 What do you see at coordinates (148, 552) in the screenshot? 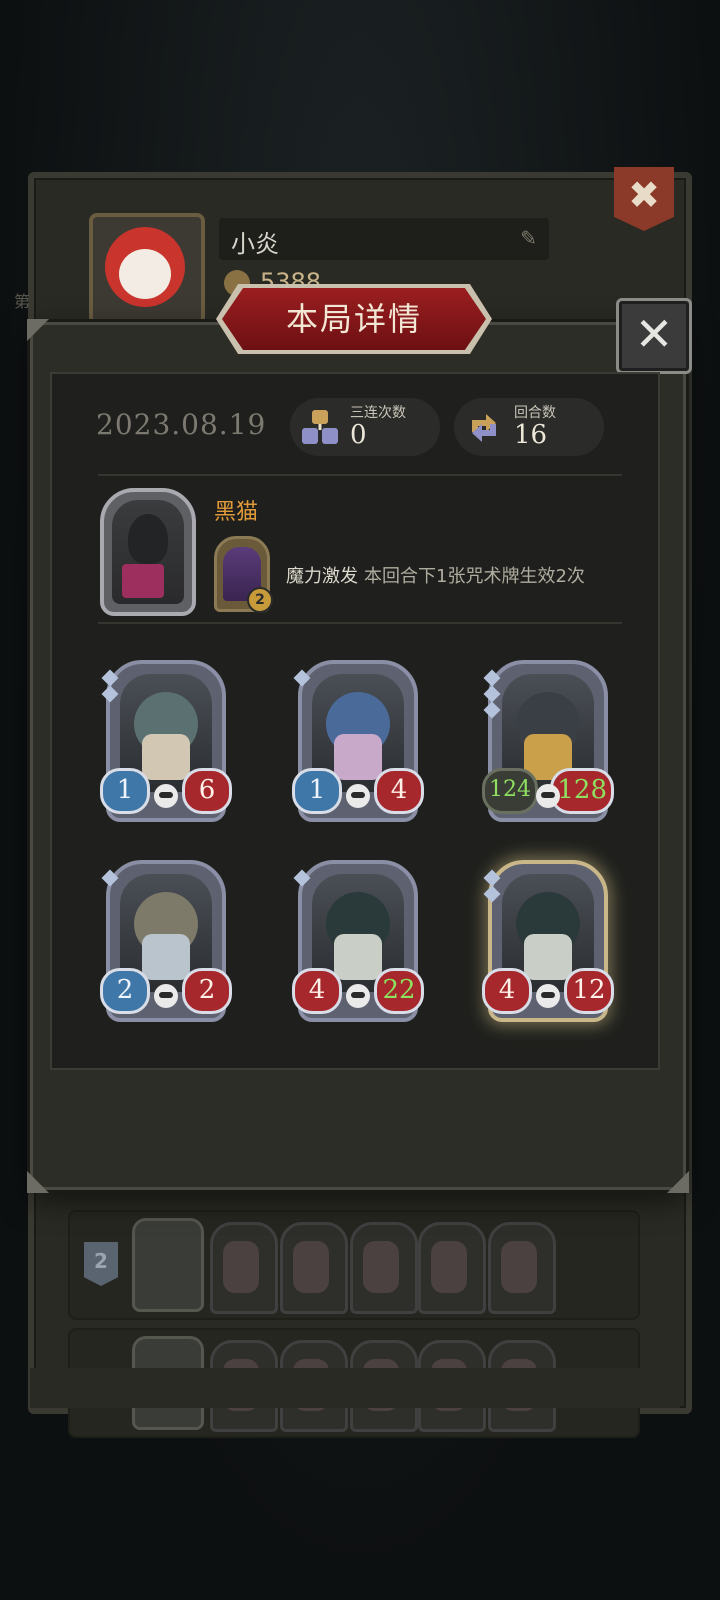
I see `boss-portrait` at bounding box center [148, 552].